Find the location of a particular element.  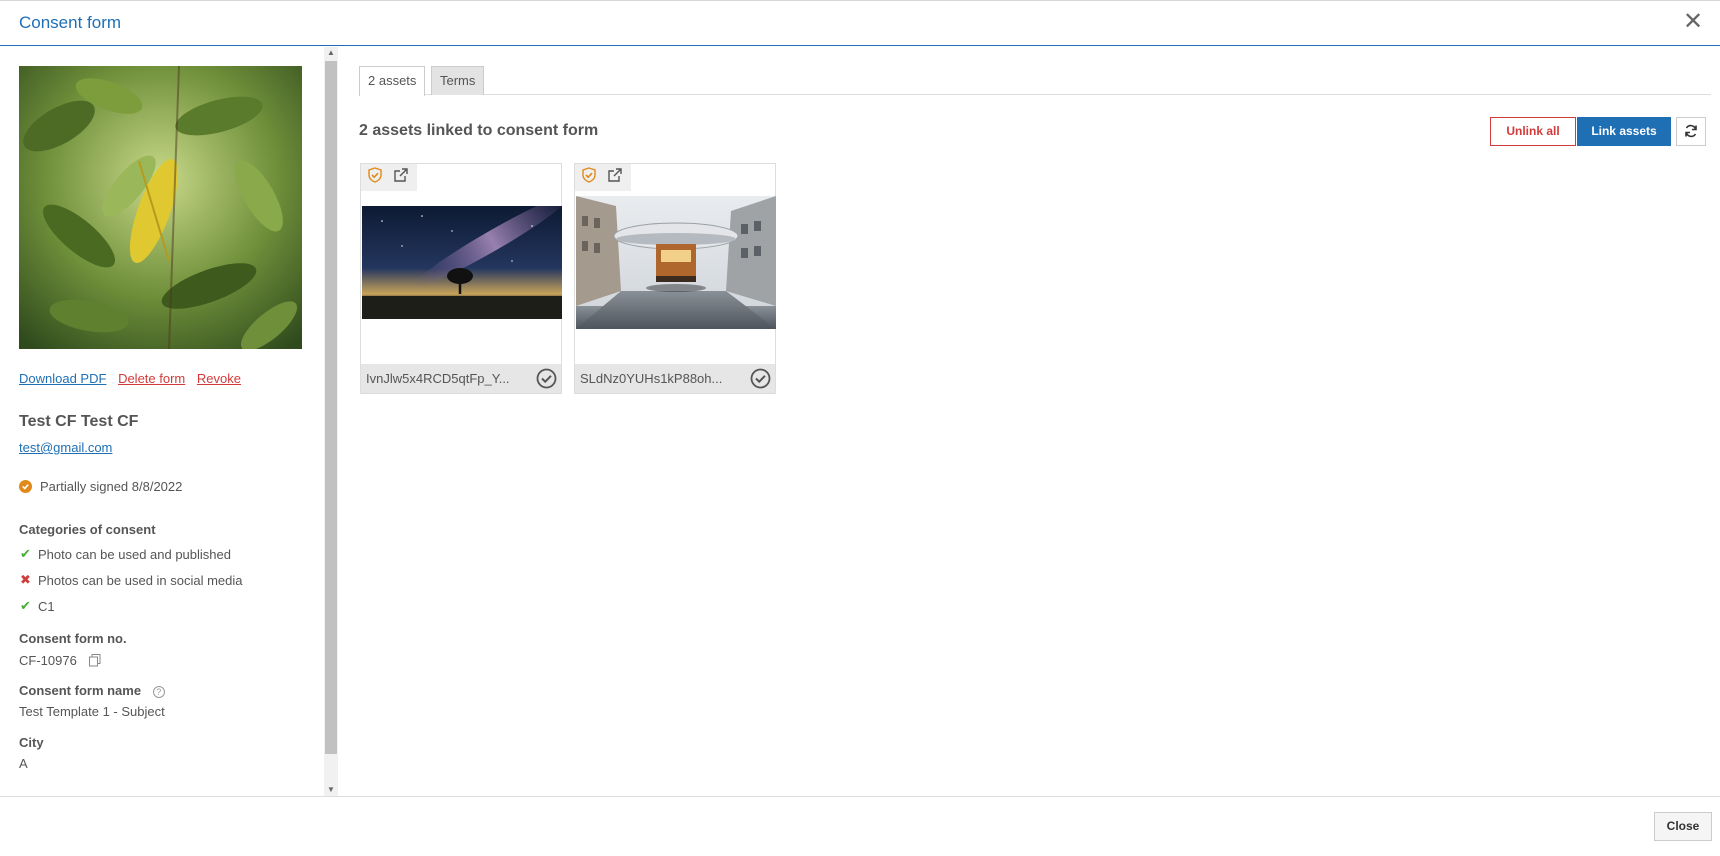

download-pdf-link: Download PDF is located at coordinates (62, 378).